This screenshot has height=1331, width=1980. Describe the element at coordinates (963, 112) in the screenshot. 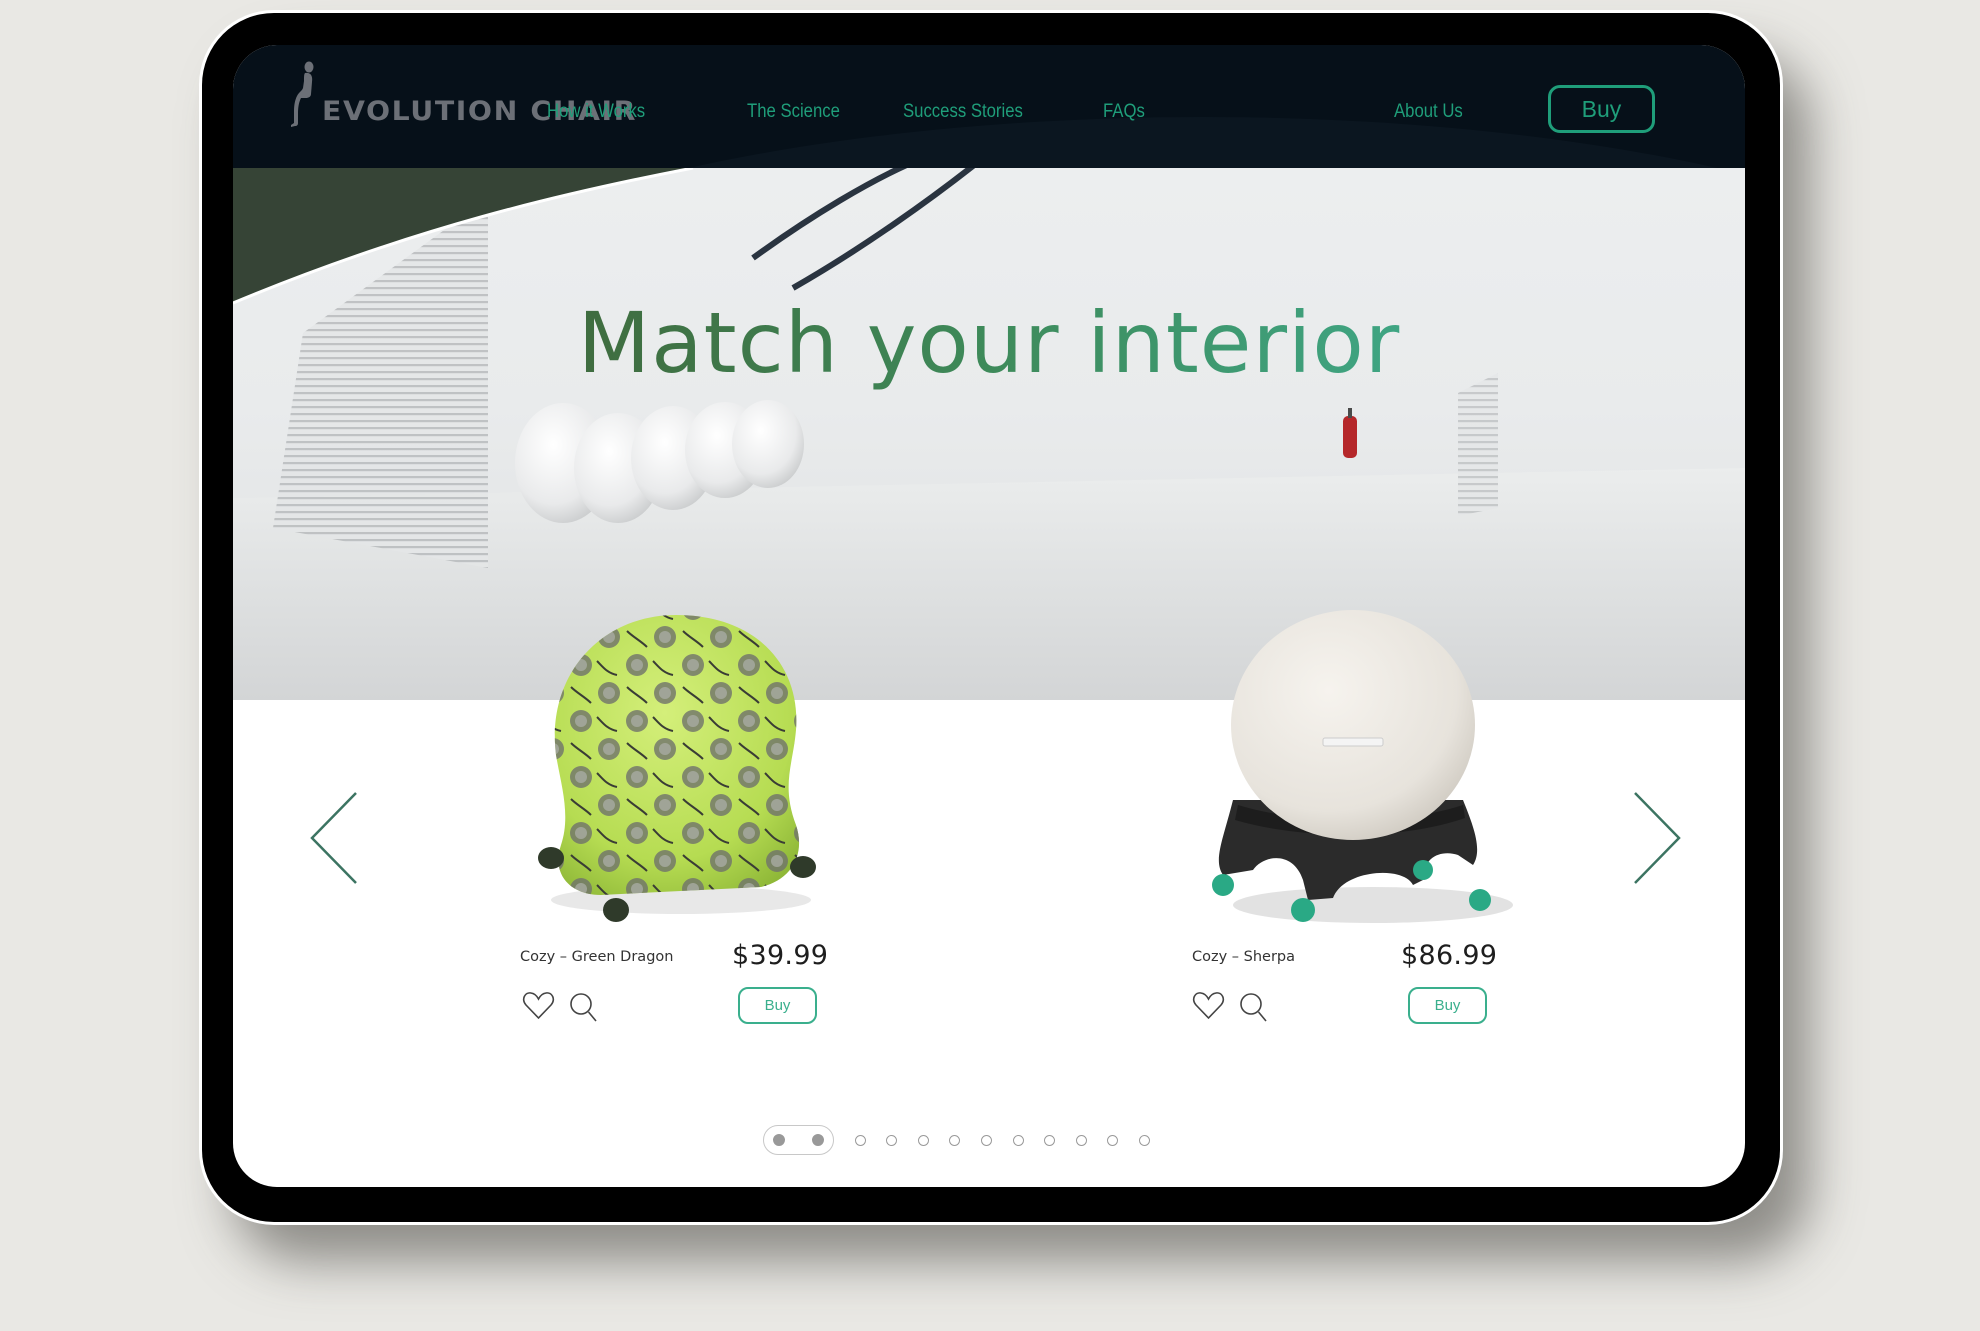

I see `nav-success-stories: Success Stories` at that location.